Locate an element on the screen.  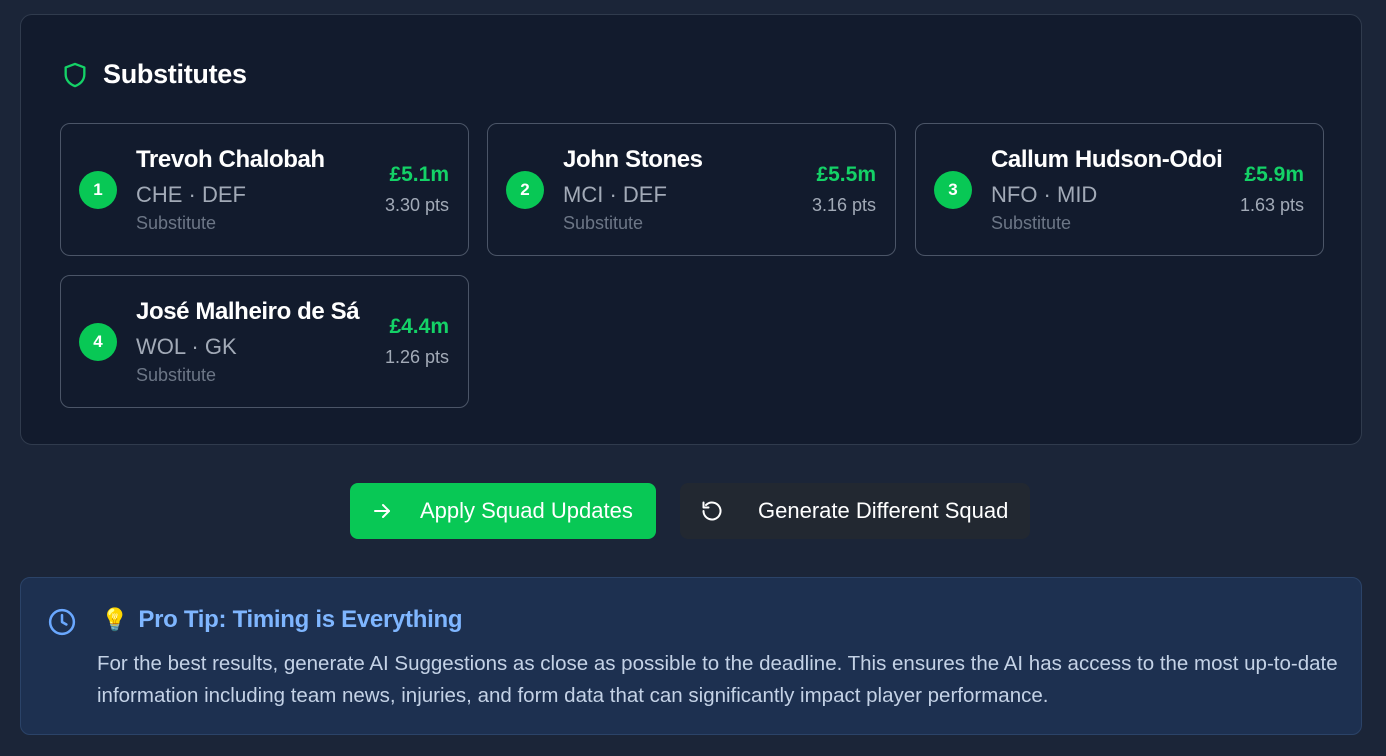
generate-different-squad-button: Generate Different Squad is located at coordinates (855, 511).